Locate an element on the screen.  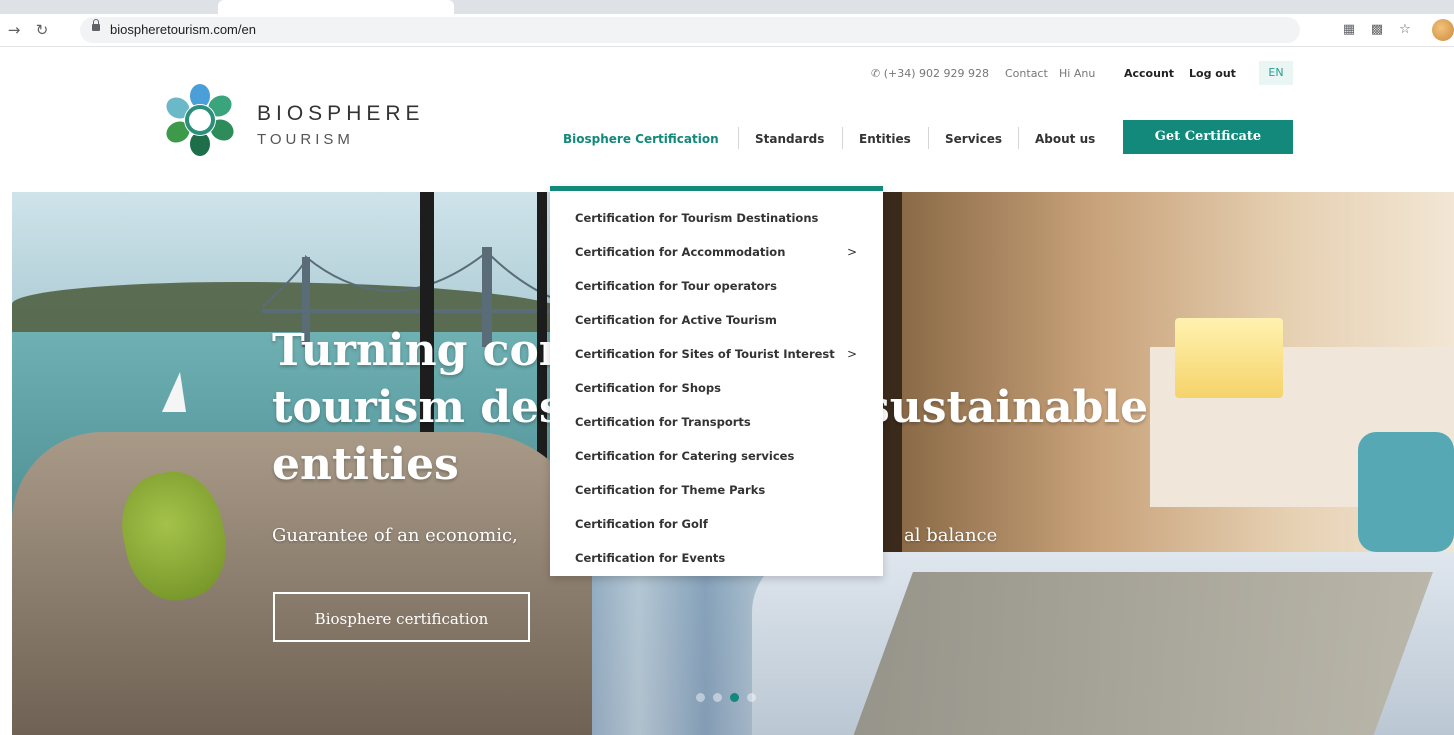
back-arrow-icon: → is located at coordinates (14, 30).